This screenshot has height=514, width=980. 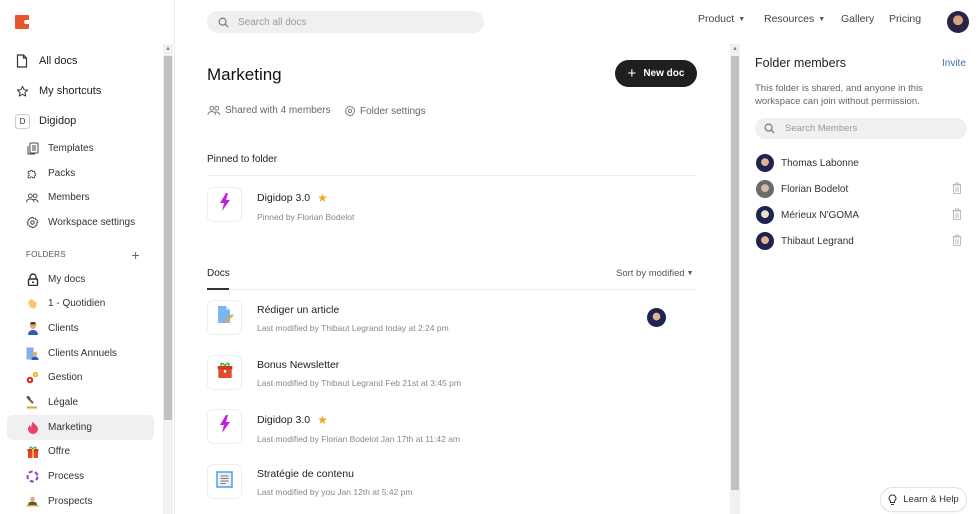 I want to click on nav-label: Gallery, so click(x=858, y=19).